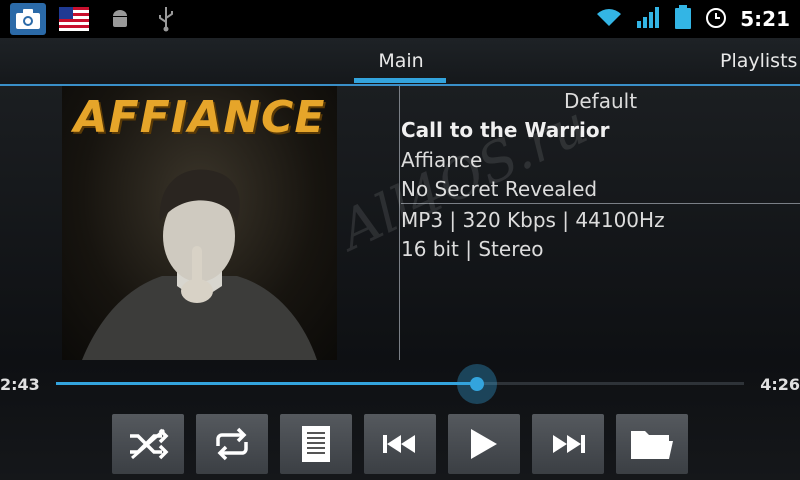 This screenshot has height=480, width=800. What do you see at coordinates (120, 19) in the screenshot?
I see `android-icon` at bounding box center [120, 19].